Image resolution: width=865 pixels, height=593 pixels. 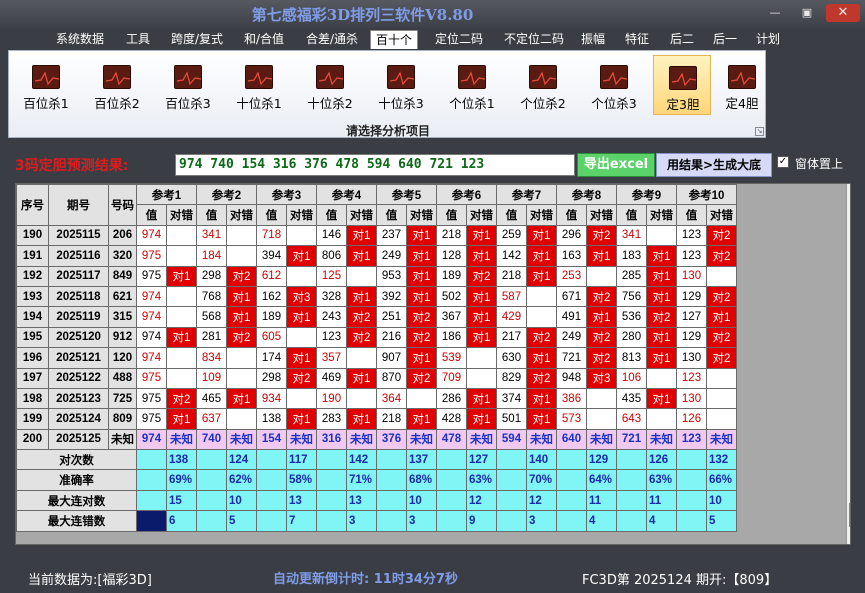 I want to click on row-value: 128, so click(x=451, y=256).